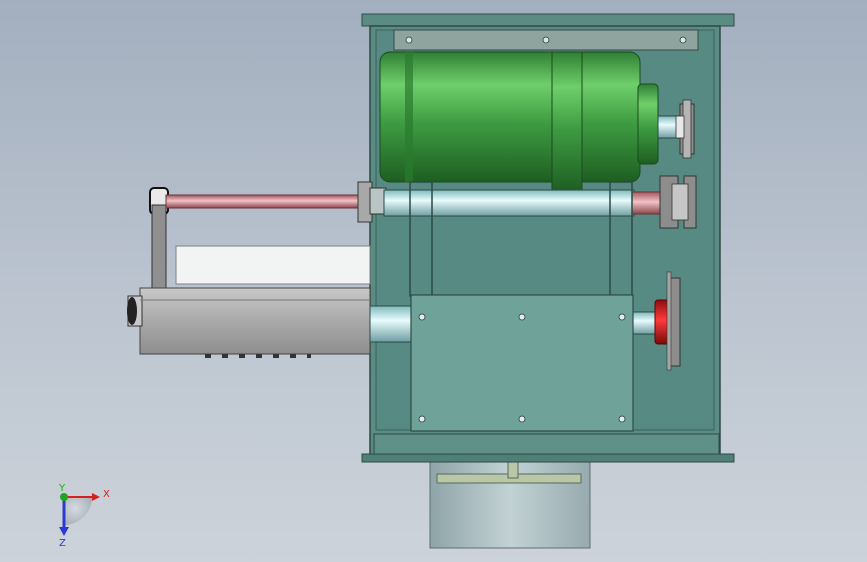  What do you see at coordinates (510, 503) in the screenshot?
I see `base-block` at bounding box center [510, 503].